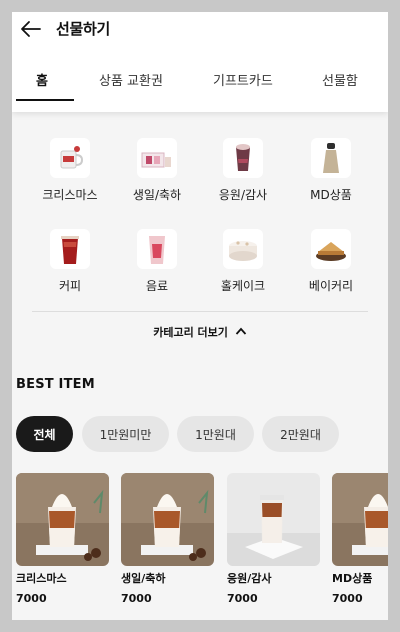 Image resolution: width=400 pixels, height=632 pixels. I want to click on back-button, so click(31, 29).